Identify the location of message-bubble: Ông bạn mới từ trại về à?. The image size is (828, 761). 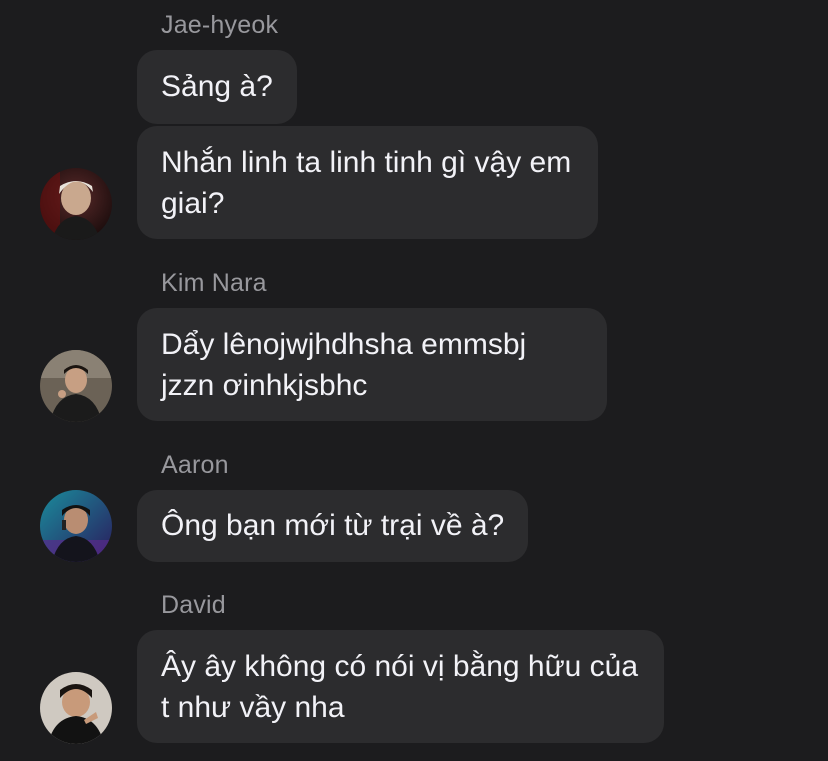
(333, 526).